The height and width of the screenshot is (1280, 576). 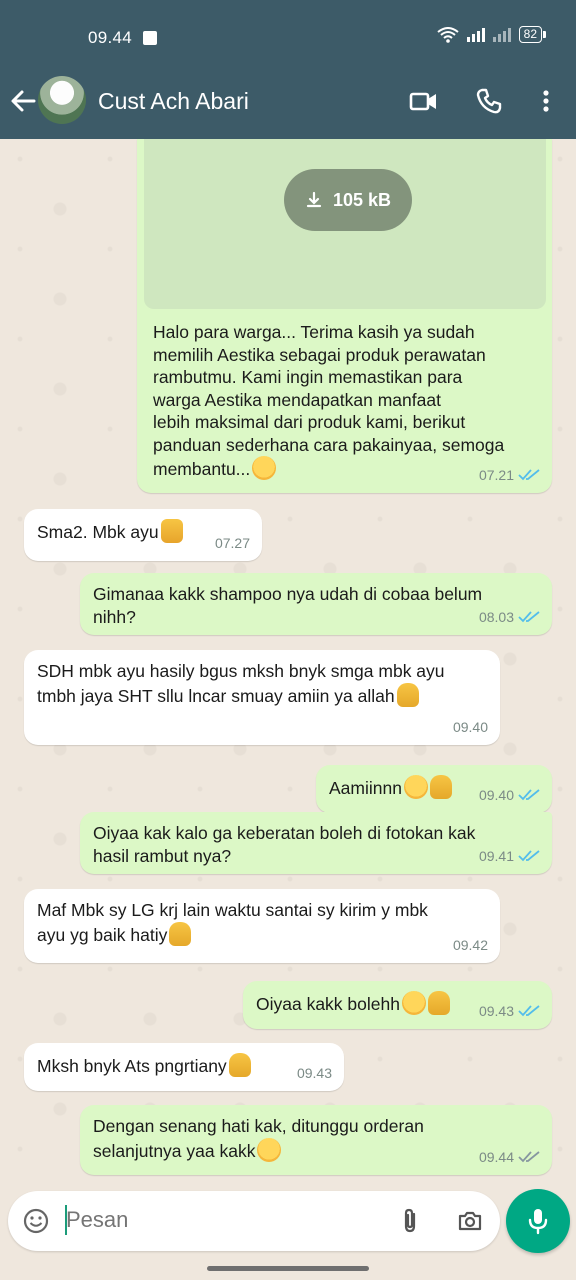 I want to click on attachment-icon, so click(x=410, y=1221).